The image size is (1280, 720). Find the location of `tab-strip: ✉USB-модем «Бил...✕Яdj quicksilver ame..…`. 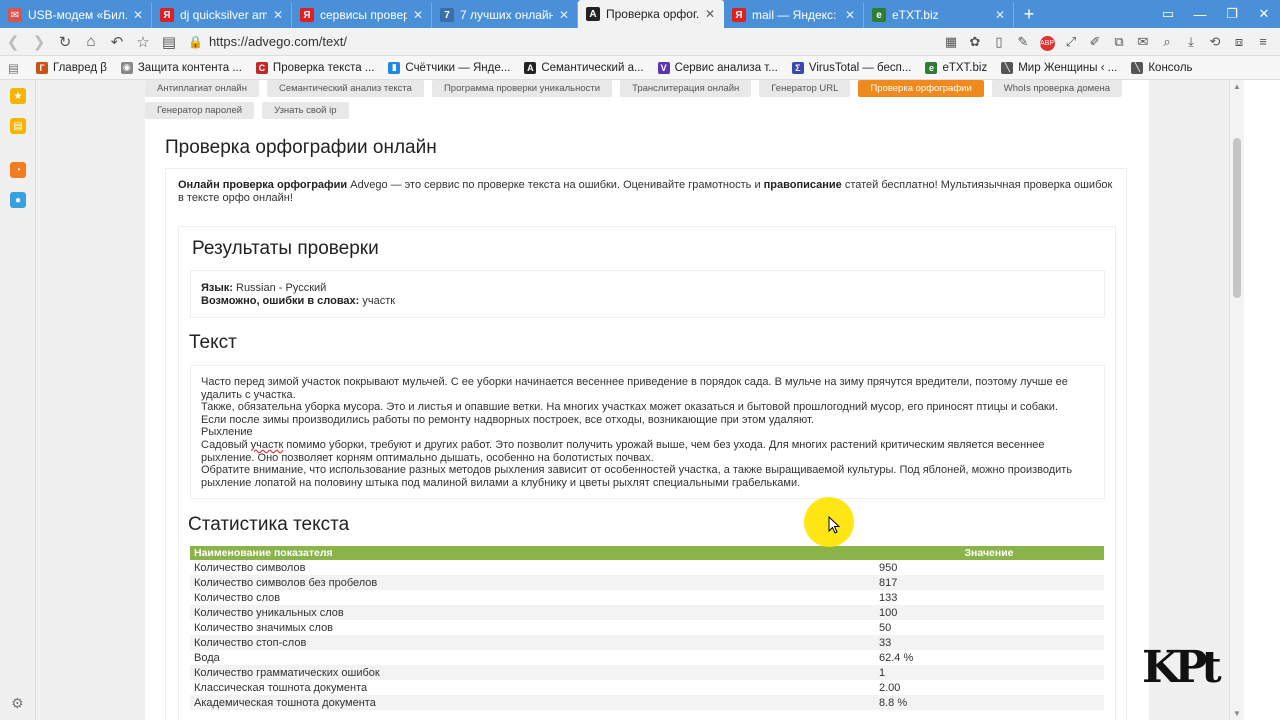

tab-strip: ✉USB-модем «Бил...✕Яdj quicksilver ame..… is located at coordinates (640, 14).